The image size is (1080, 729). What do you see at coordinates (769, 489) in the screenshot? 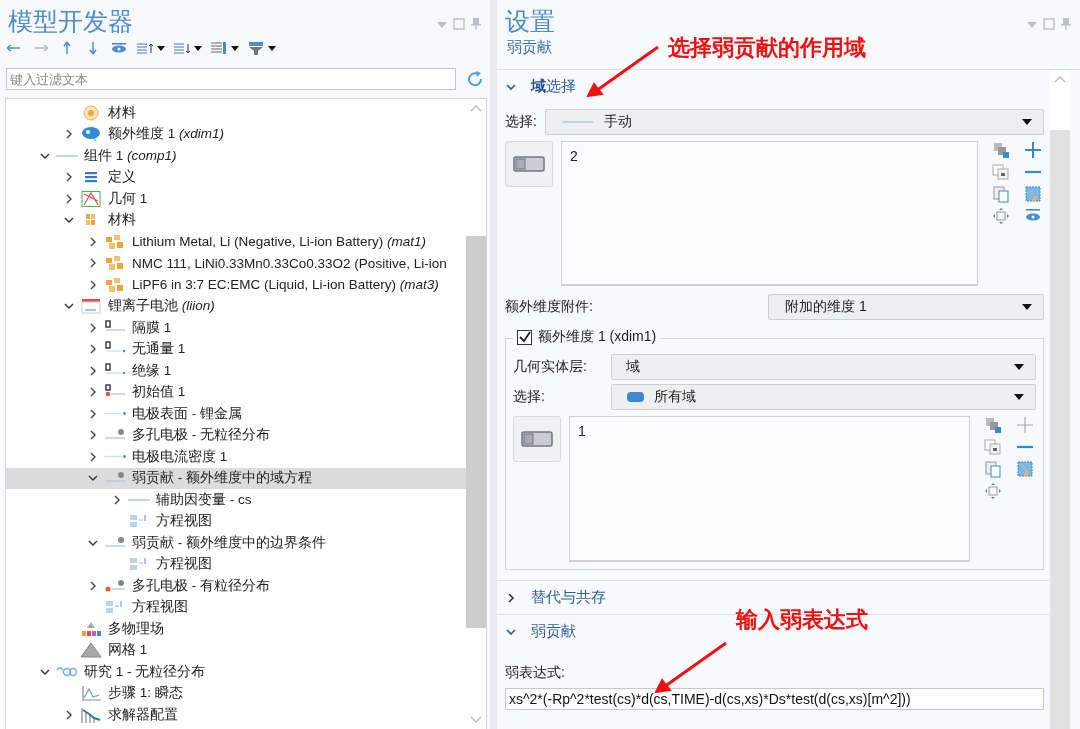
I see `selection-list: 1` at bounding box center [769, 489].